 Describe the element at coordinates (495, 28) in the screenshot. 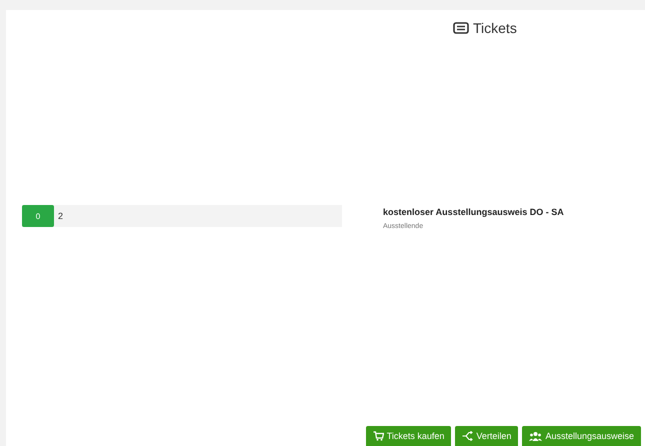

I see `page-title: Tickets` at that location.